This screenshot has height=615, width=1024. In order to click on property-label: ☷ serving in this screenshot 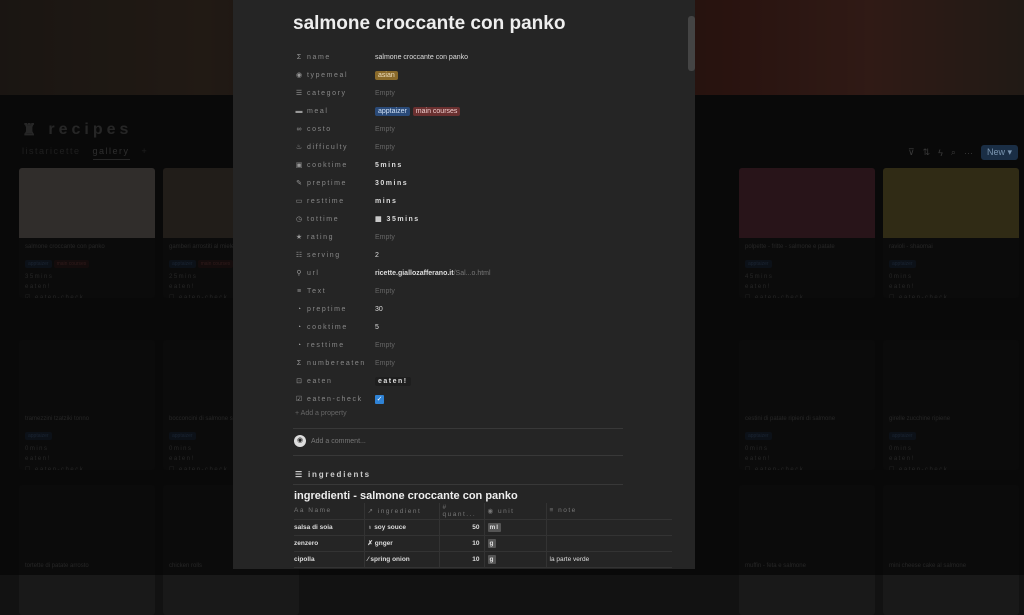, I will do `click(335, 255)`.